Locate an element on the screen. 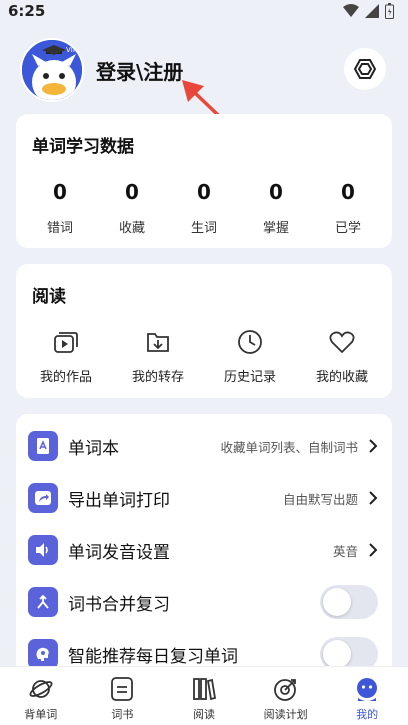  hexagon-settings-icon is located at coordinates (365, 69).